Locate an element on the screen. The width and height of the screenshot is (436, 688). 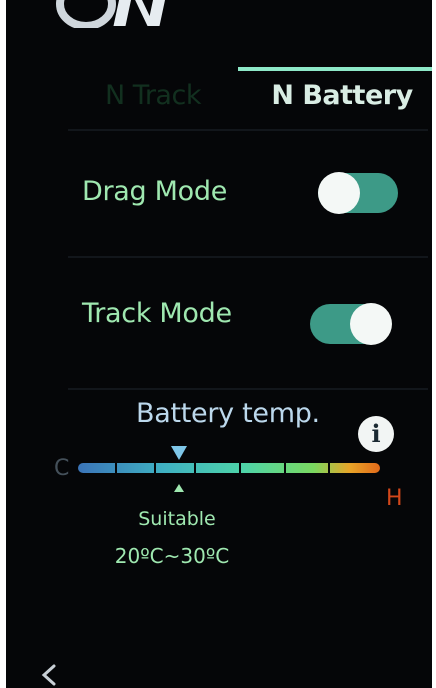
chevron-left-icon is located at coordinates (49, 674).